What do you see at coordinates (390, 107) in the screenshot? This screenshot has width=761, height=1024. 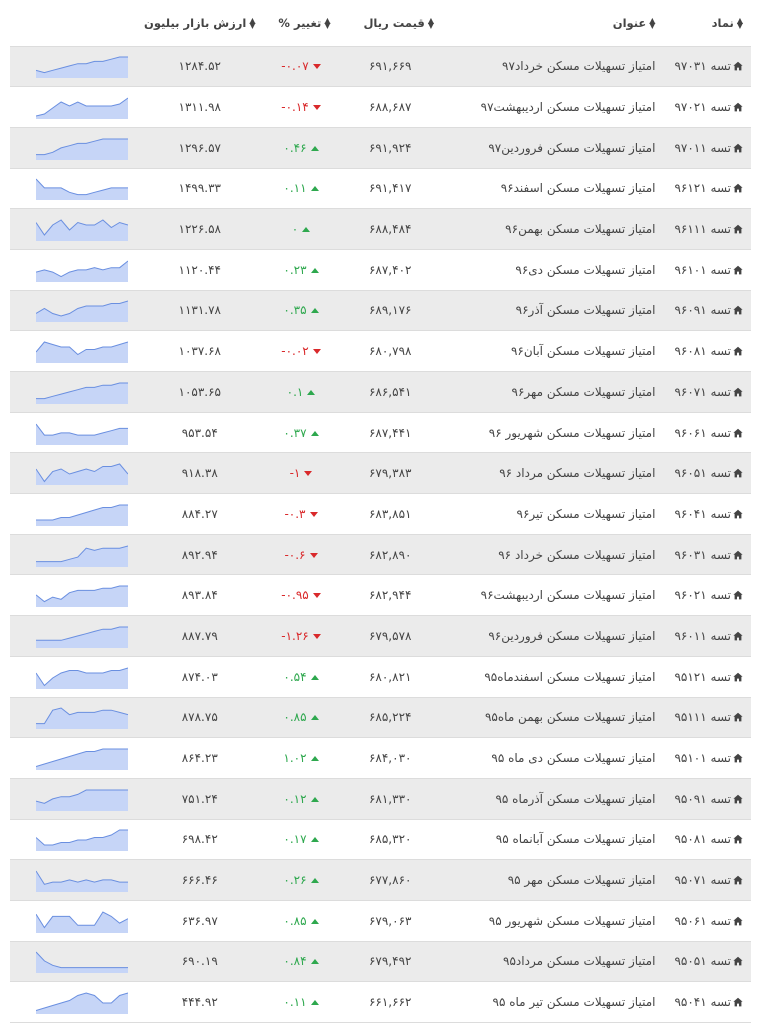 I see `price-cell: ۶۸۸,۶۸۷` at bounding box center [390, 107].